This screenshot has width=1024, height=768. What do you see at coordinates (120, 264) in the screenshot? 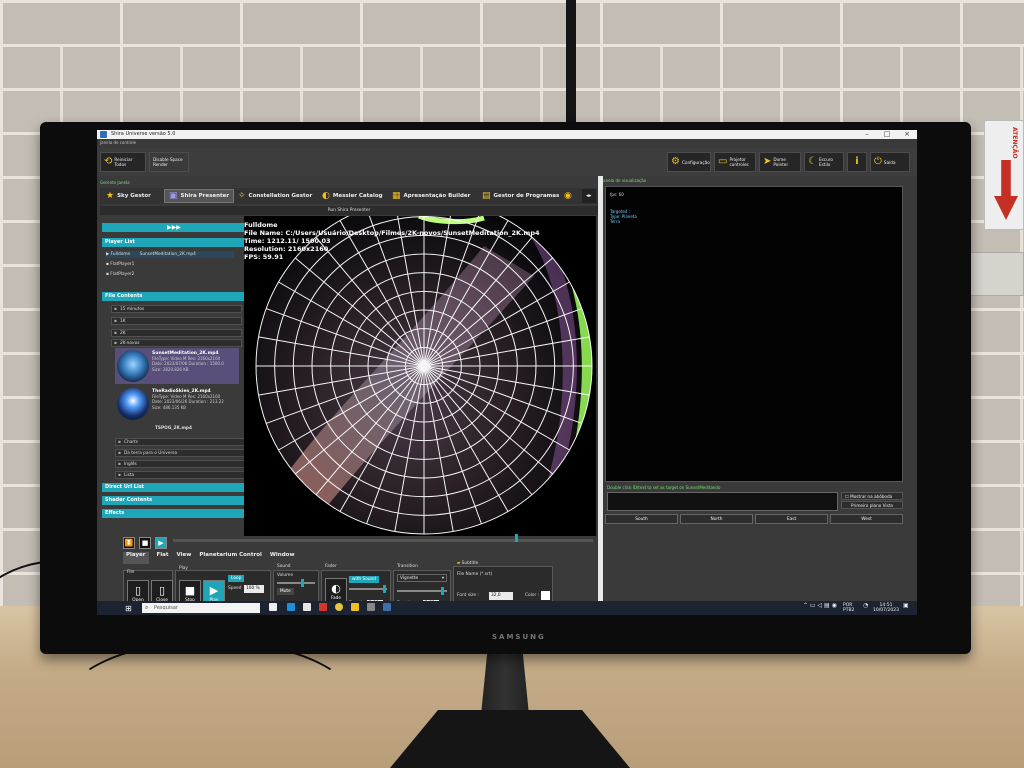
I see `player-item-flat1: ▪ FlatPlayer1` at bounding box center [120, 264].